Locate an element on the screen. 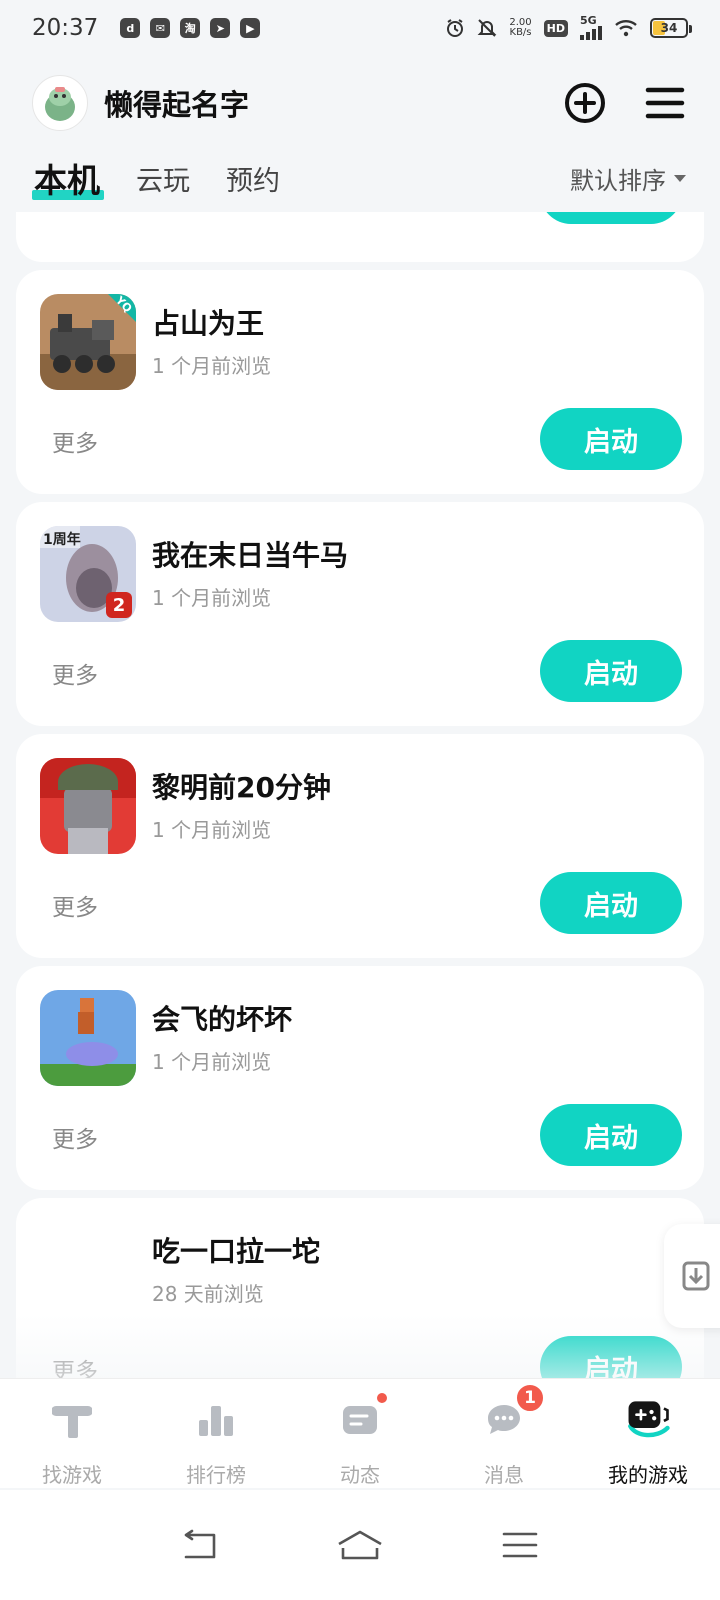 This screenshot has height=1600, width=720. open-button: 打开 is located at coordinates (611, 218).